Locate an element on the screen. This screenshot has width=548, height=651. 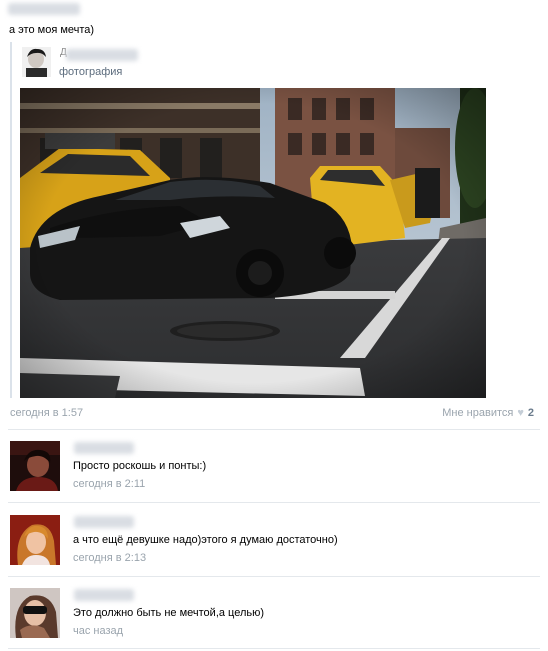
comment-timestamp: сегодня в 2:13 is located at coordinates (109, 558).